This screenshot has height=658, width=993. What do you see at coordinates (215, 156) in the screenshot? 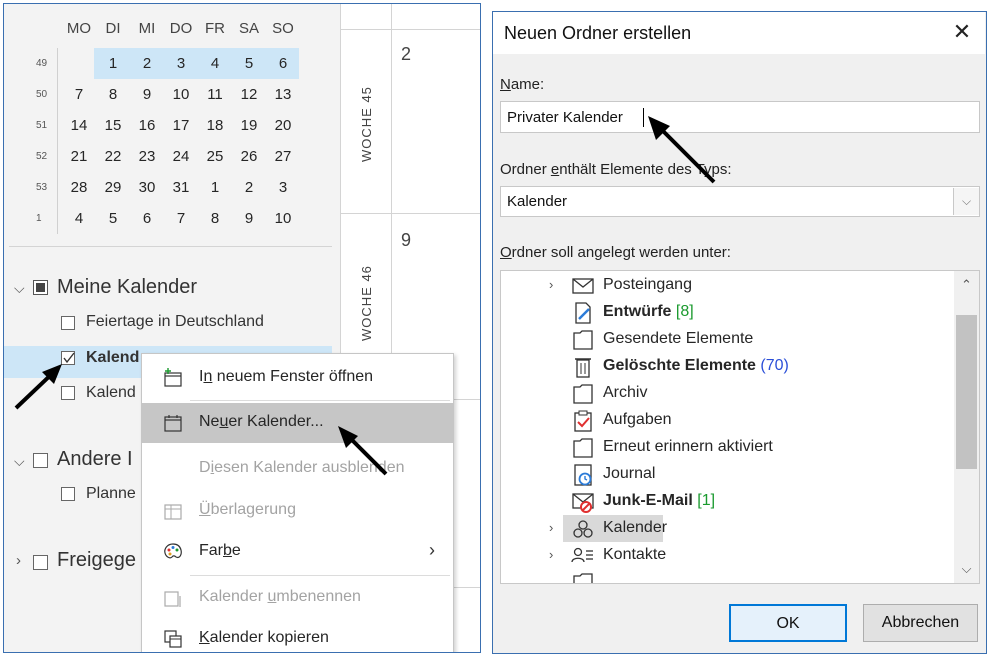
I see `calendar-day: 25` at bounding box center [215, 156].